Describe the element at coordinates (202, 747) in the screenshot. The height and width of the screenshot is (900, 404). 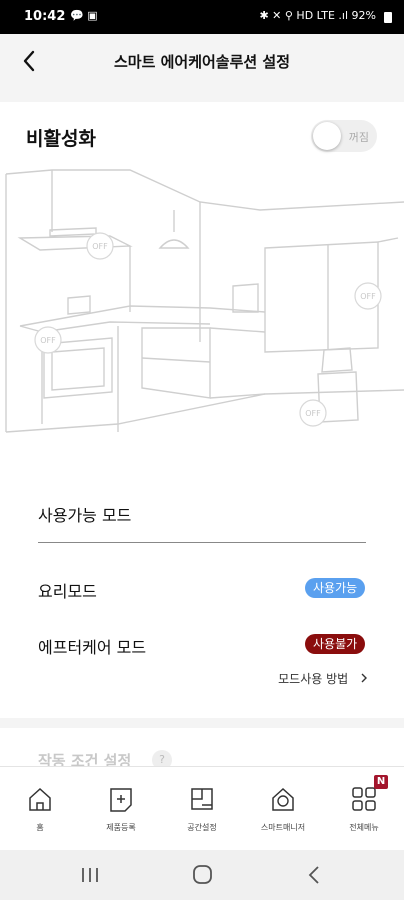
I see `operating-conditions-card: 작동 조건 설정 ?` at that location.